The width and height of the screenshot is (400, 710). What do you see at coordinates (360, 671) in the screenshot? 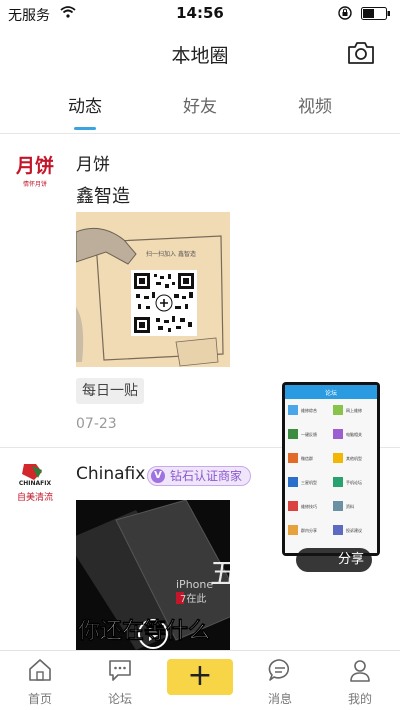
I see `profile-icon` at bounding box center [360, 671].